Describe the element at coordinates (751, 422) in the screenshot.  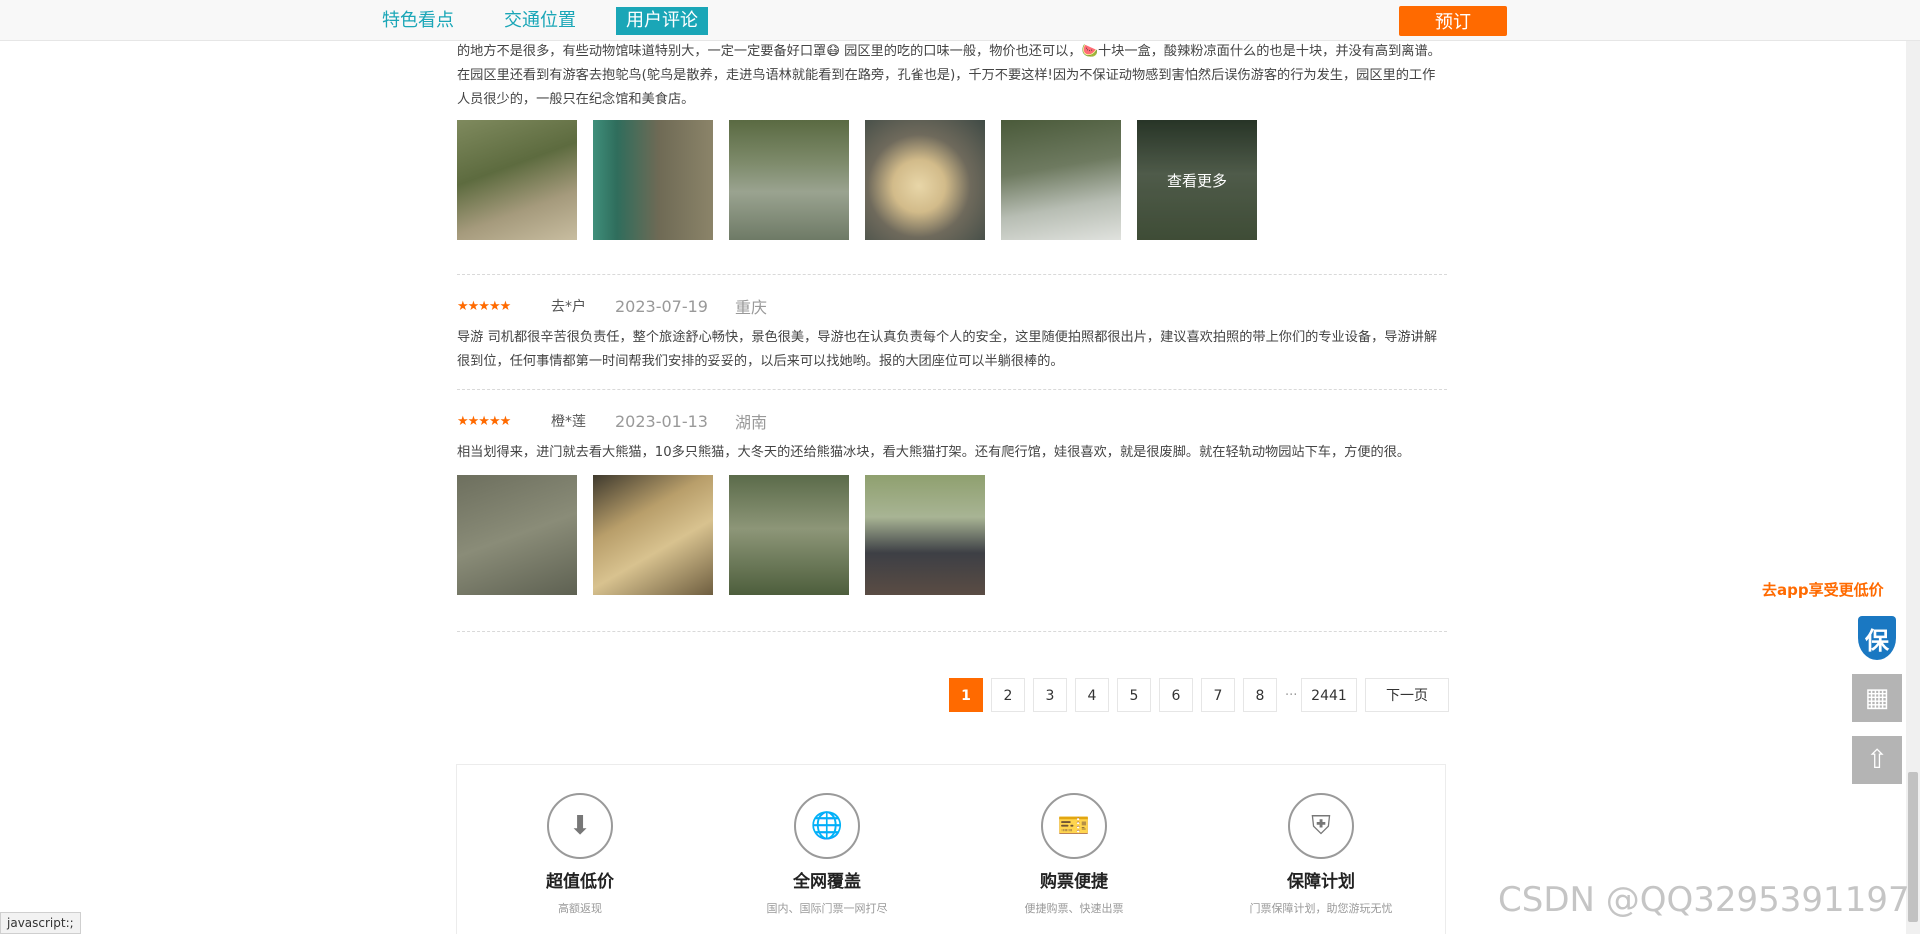
I see `review-city: 湖南` at that location.